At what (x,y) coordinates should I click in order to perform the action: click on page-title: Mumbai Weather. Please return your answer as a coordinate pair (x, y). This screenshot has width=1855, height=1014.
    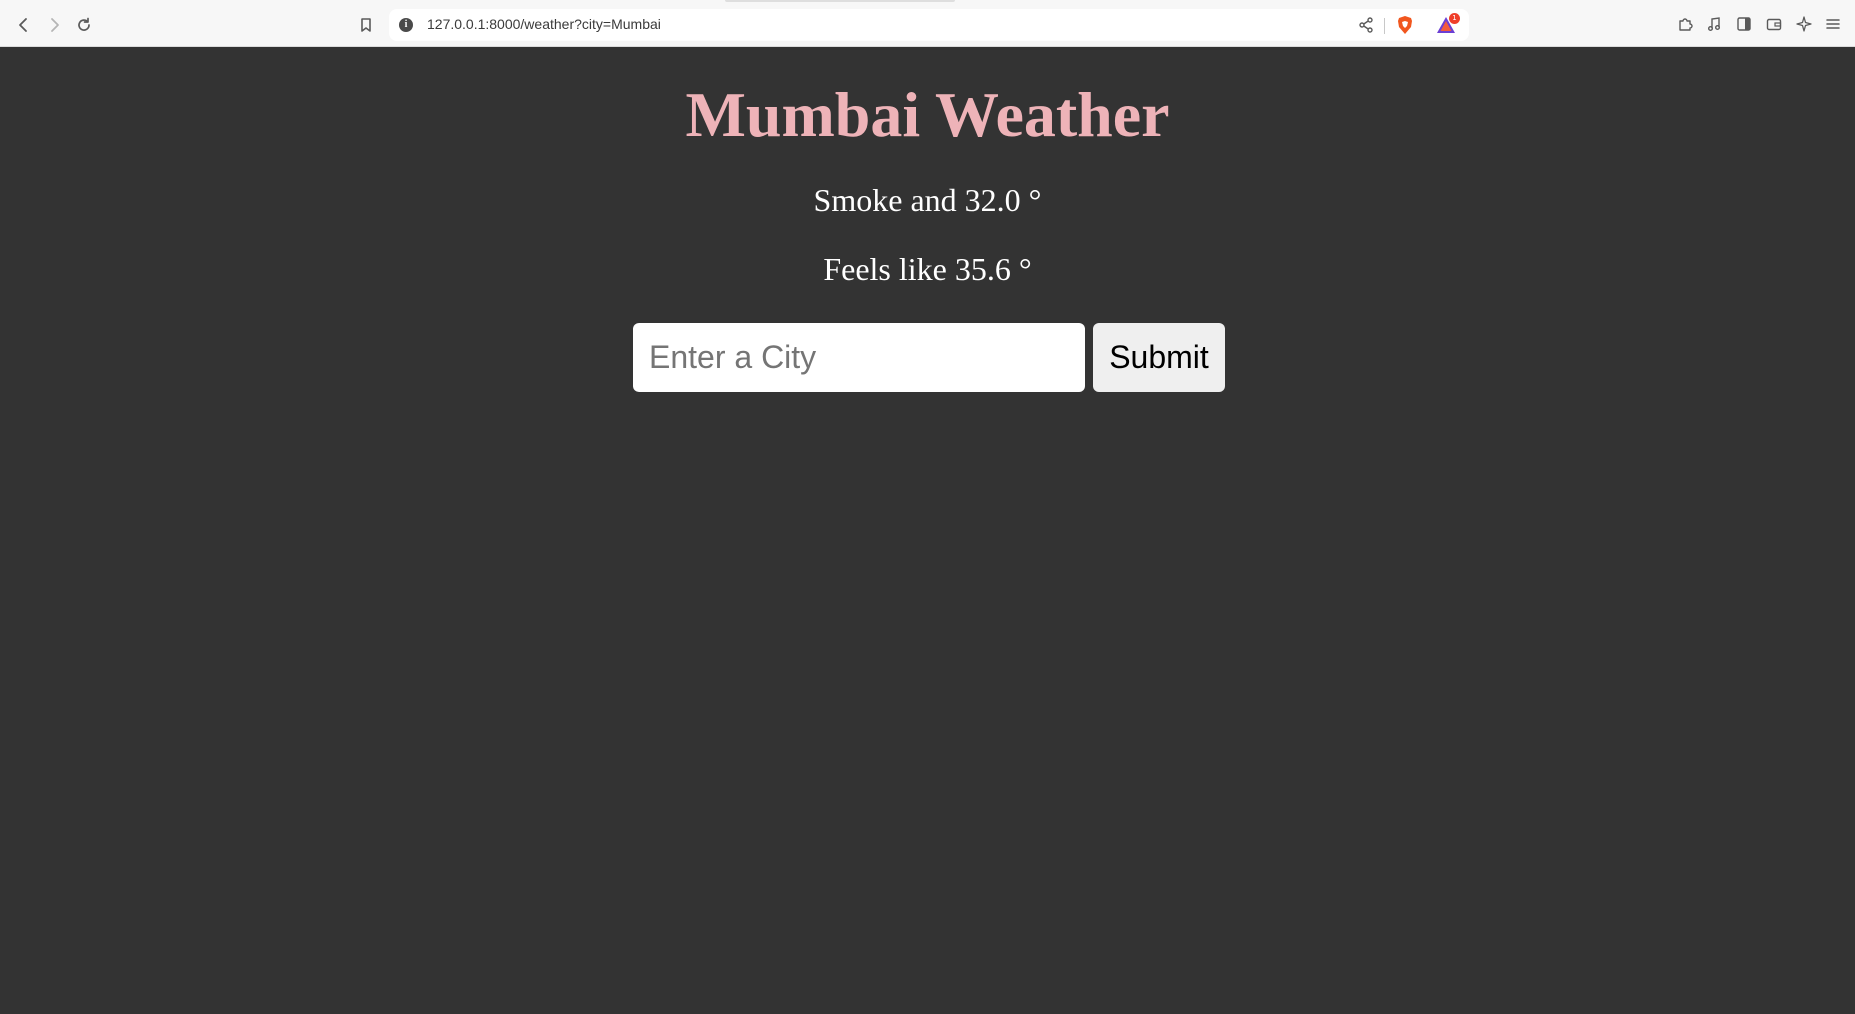
    Looking at the image, I should click on (927, 114).